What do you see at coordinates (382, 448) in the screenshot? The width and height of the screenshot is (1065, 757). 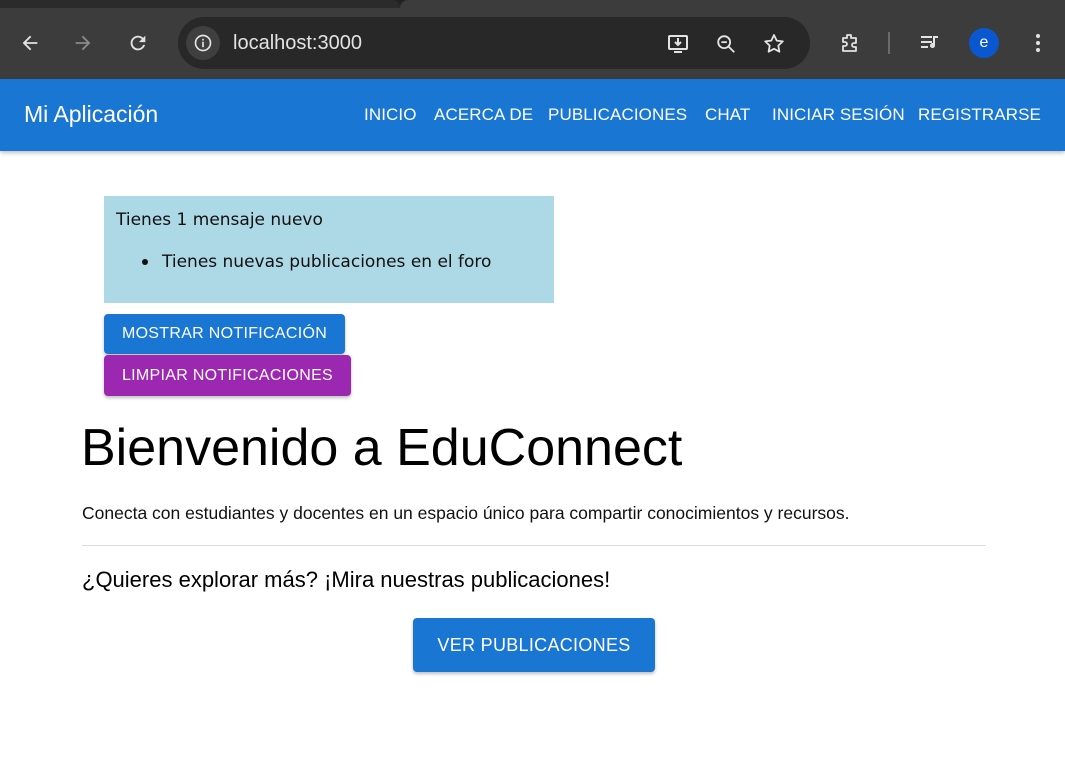 I see `page-title: Bienvenido a EduConnect` at bounding box center [382, 448].